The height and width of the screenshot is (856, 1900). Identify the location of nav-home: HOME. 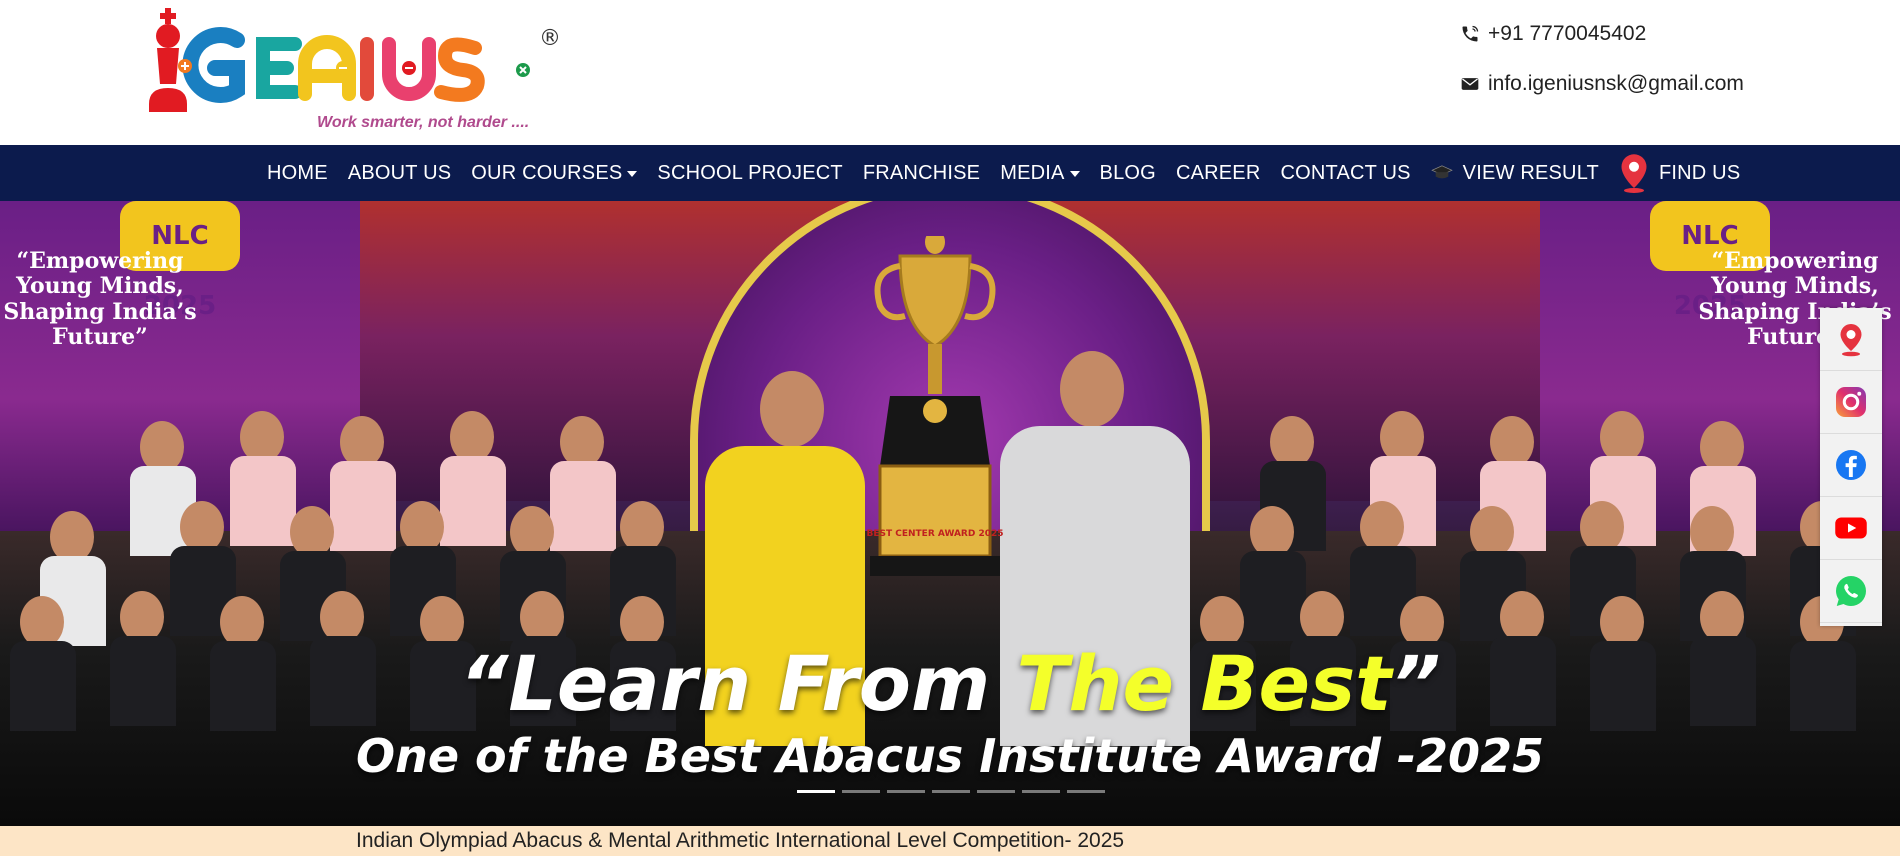
(297, 173).